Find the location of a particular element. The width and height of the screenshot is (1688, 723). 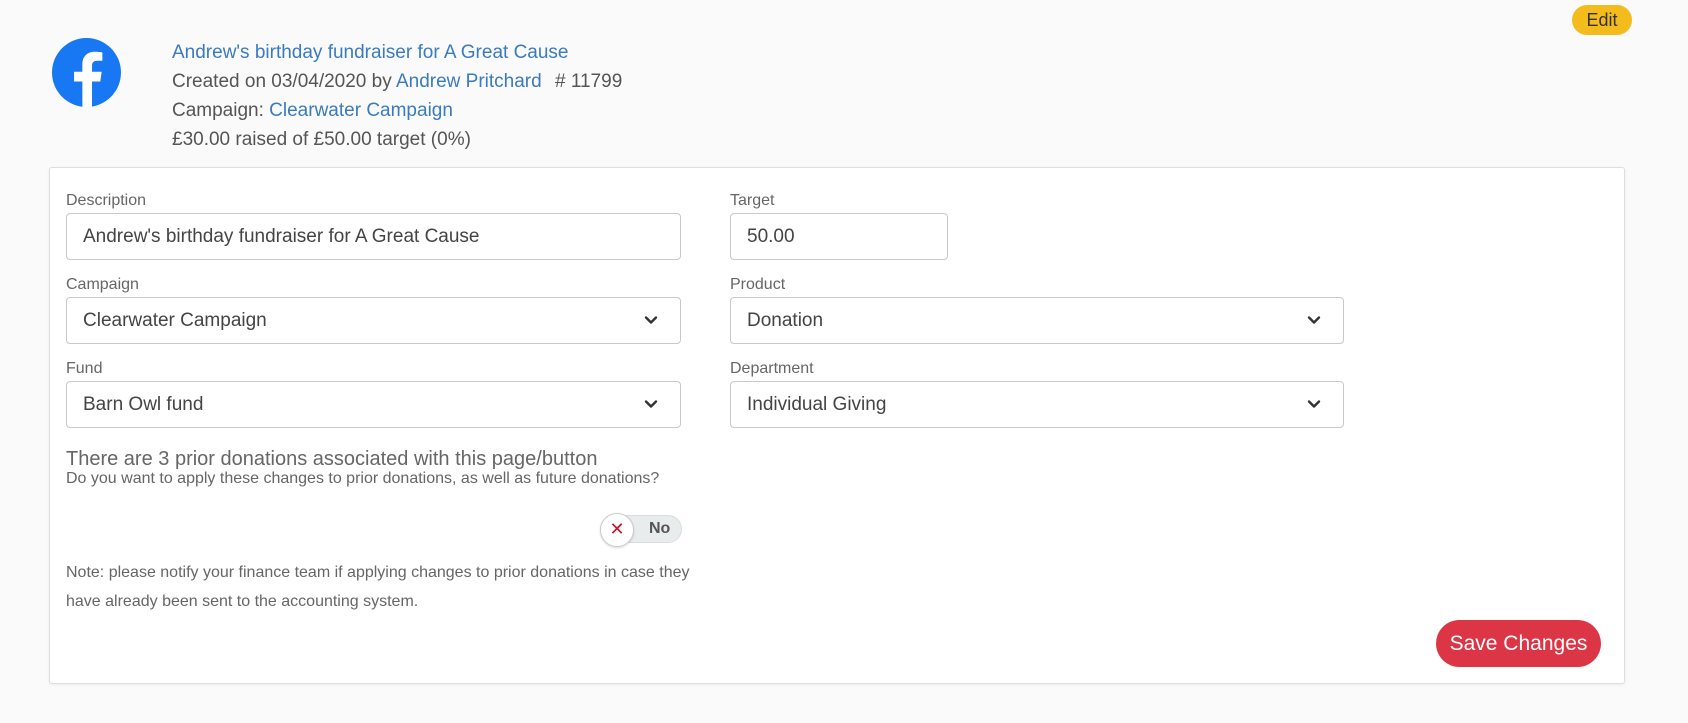

created-text: Created on 03/04/2020 by is located at coordinates (282, 81).